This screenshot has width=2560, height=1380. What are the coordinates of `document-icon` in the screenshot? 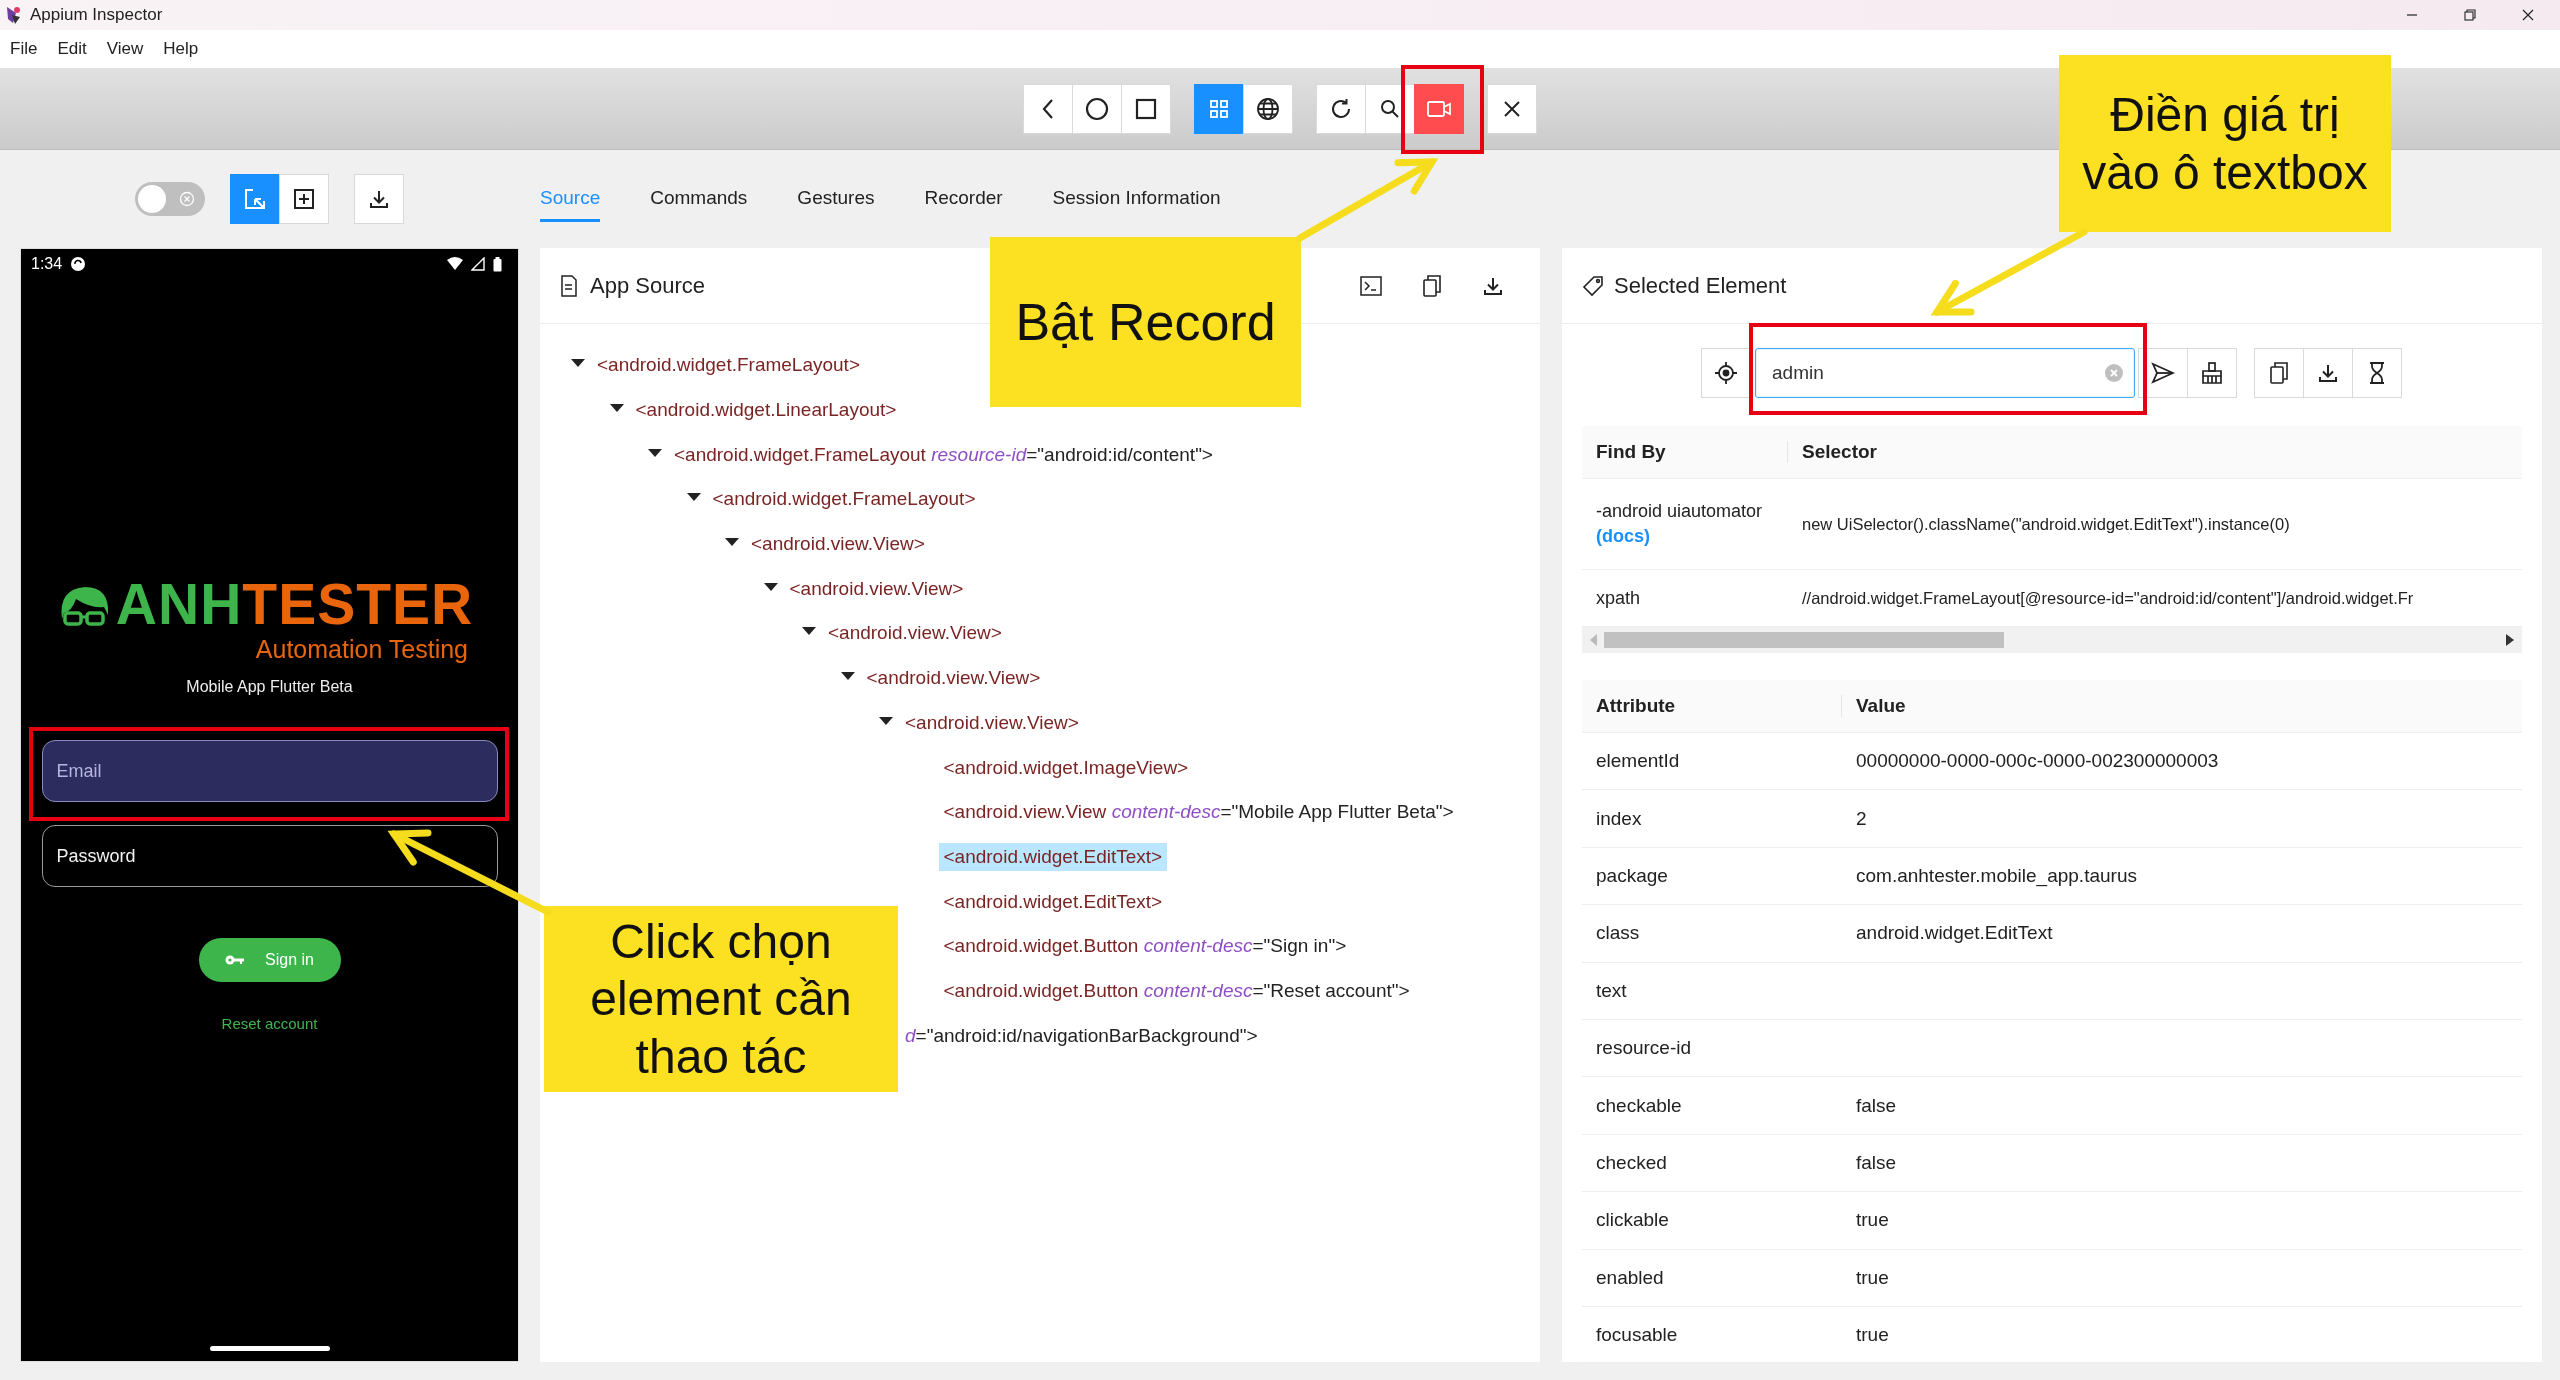 It's located at (569, 285).